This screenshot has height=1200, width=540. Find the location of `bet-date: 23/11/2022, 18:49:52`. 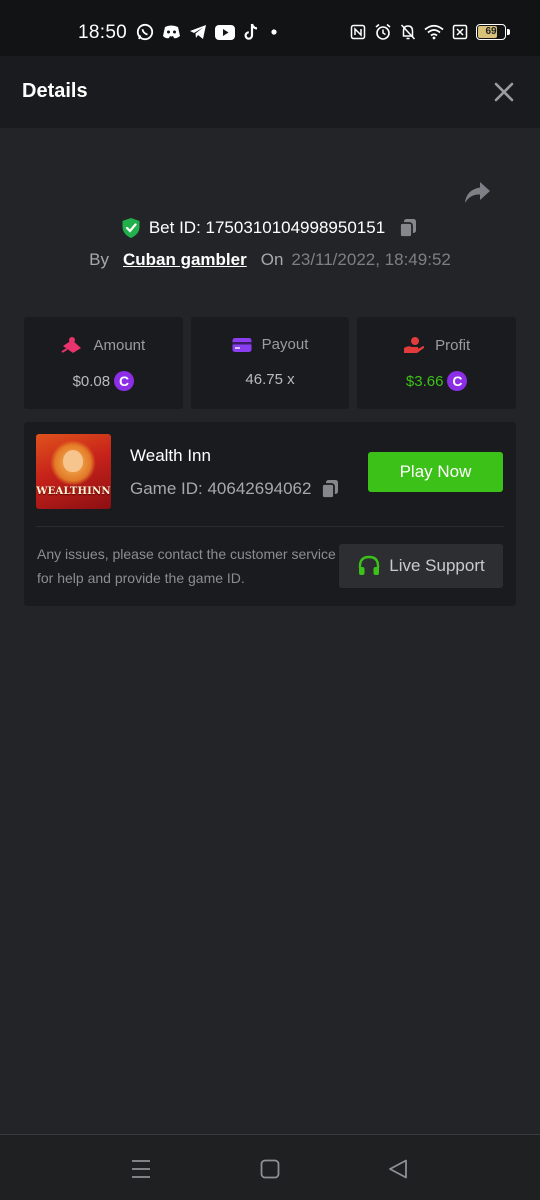

bet-date: 23/11/2022, 18:49:52 is located at coordinates (371, 259).